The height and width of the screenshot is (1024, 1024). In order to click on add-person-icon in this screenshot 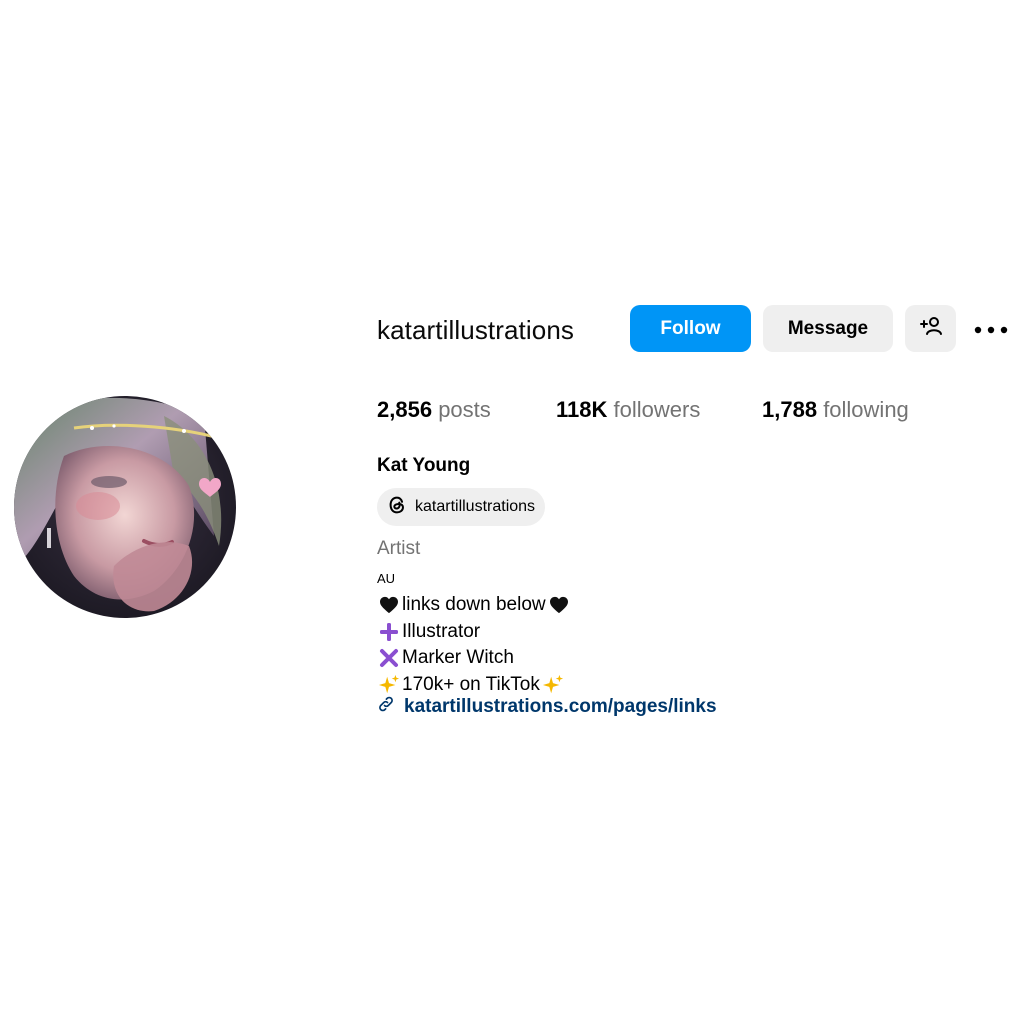, I will do `click(931, 329)`.